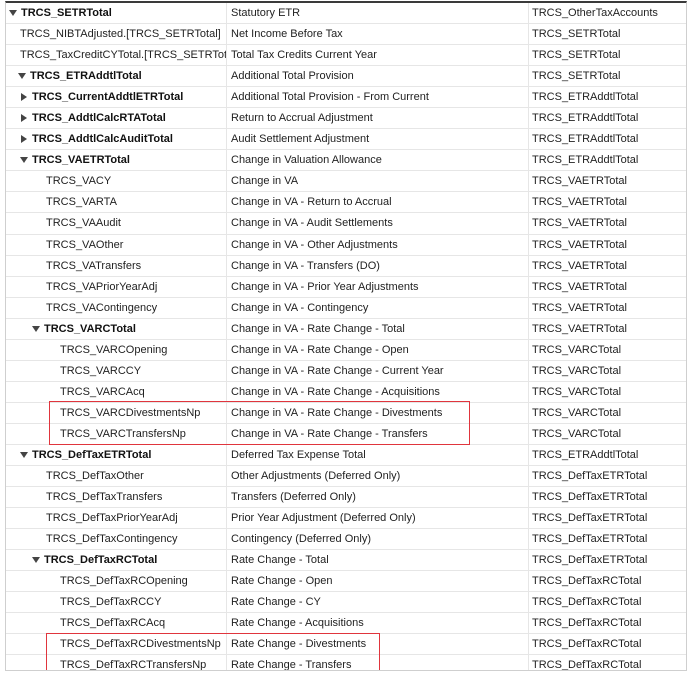 This screenshot has width=689, height=674. Describe the element at coordinates (116, 13) in the screenshot. I see `member-name-cell: TRCS_SETRTotal` at that location.